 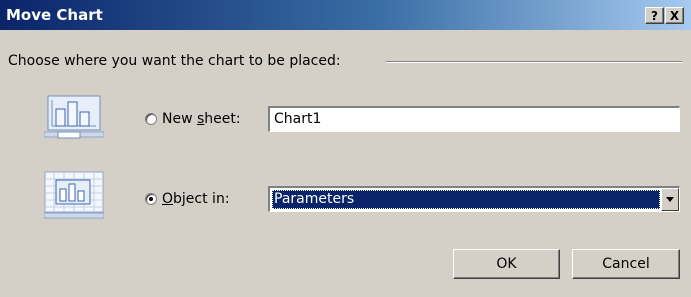 I want to click on new-sheet-name-input: Chart1, so click(x=474, y=119).